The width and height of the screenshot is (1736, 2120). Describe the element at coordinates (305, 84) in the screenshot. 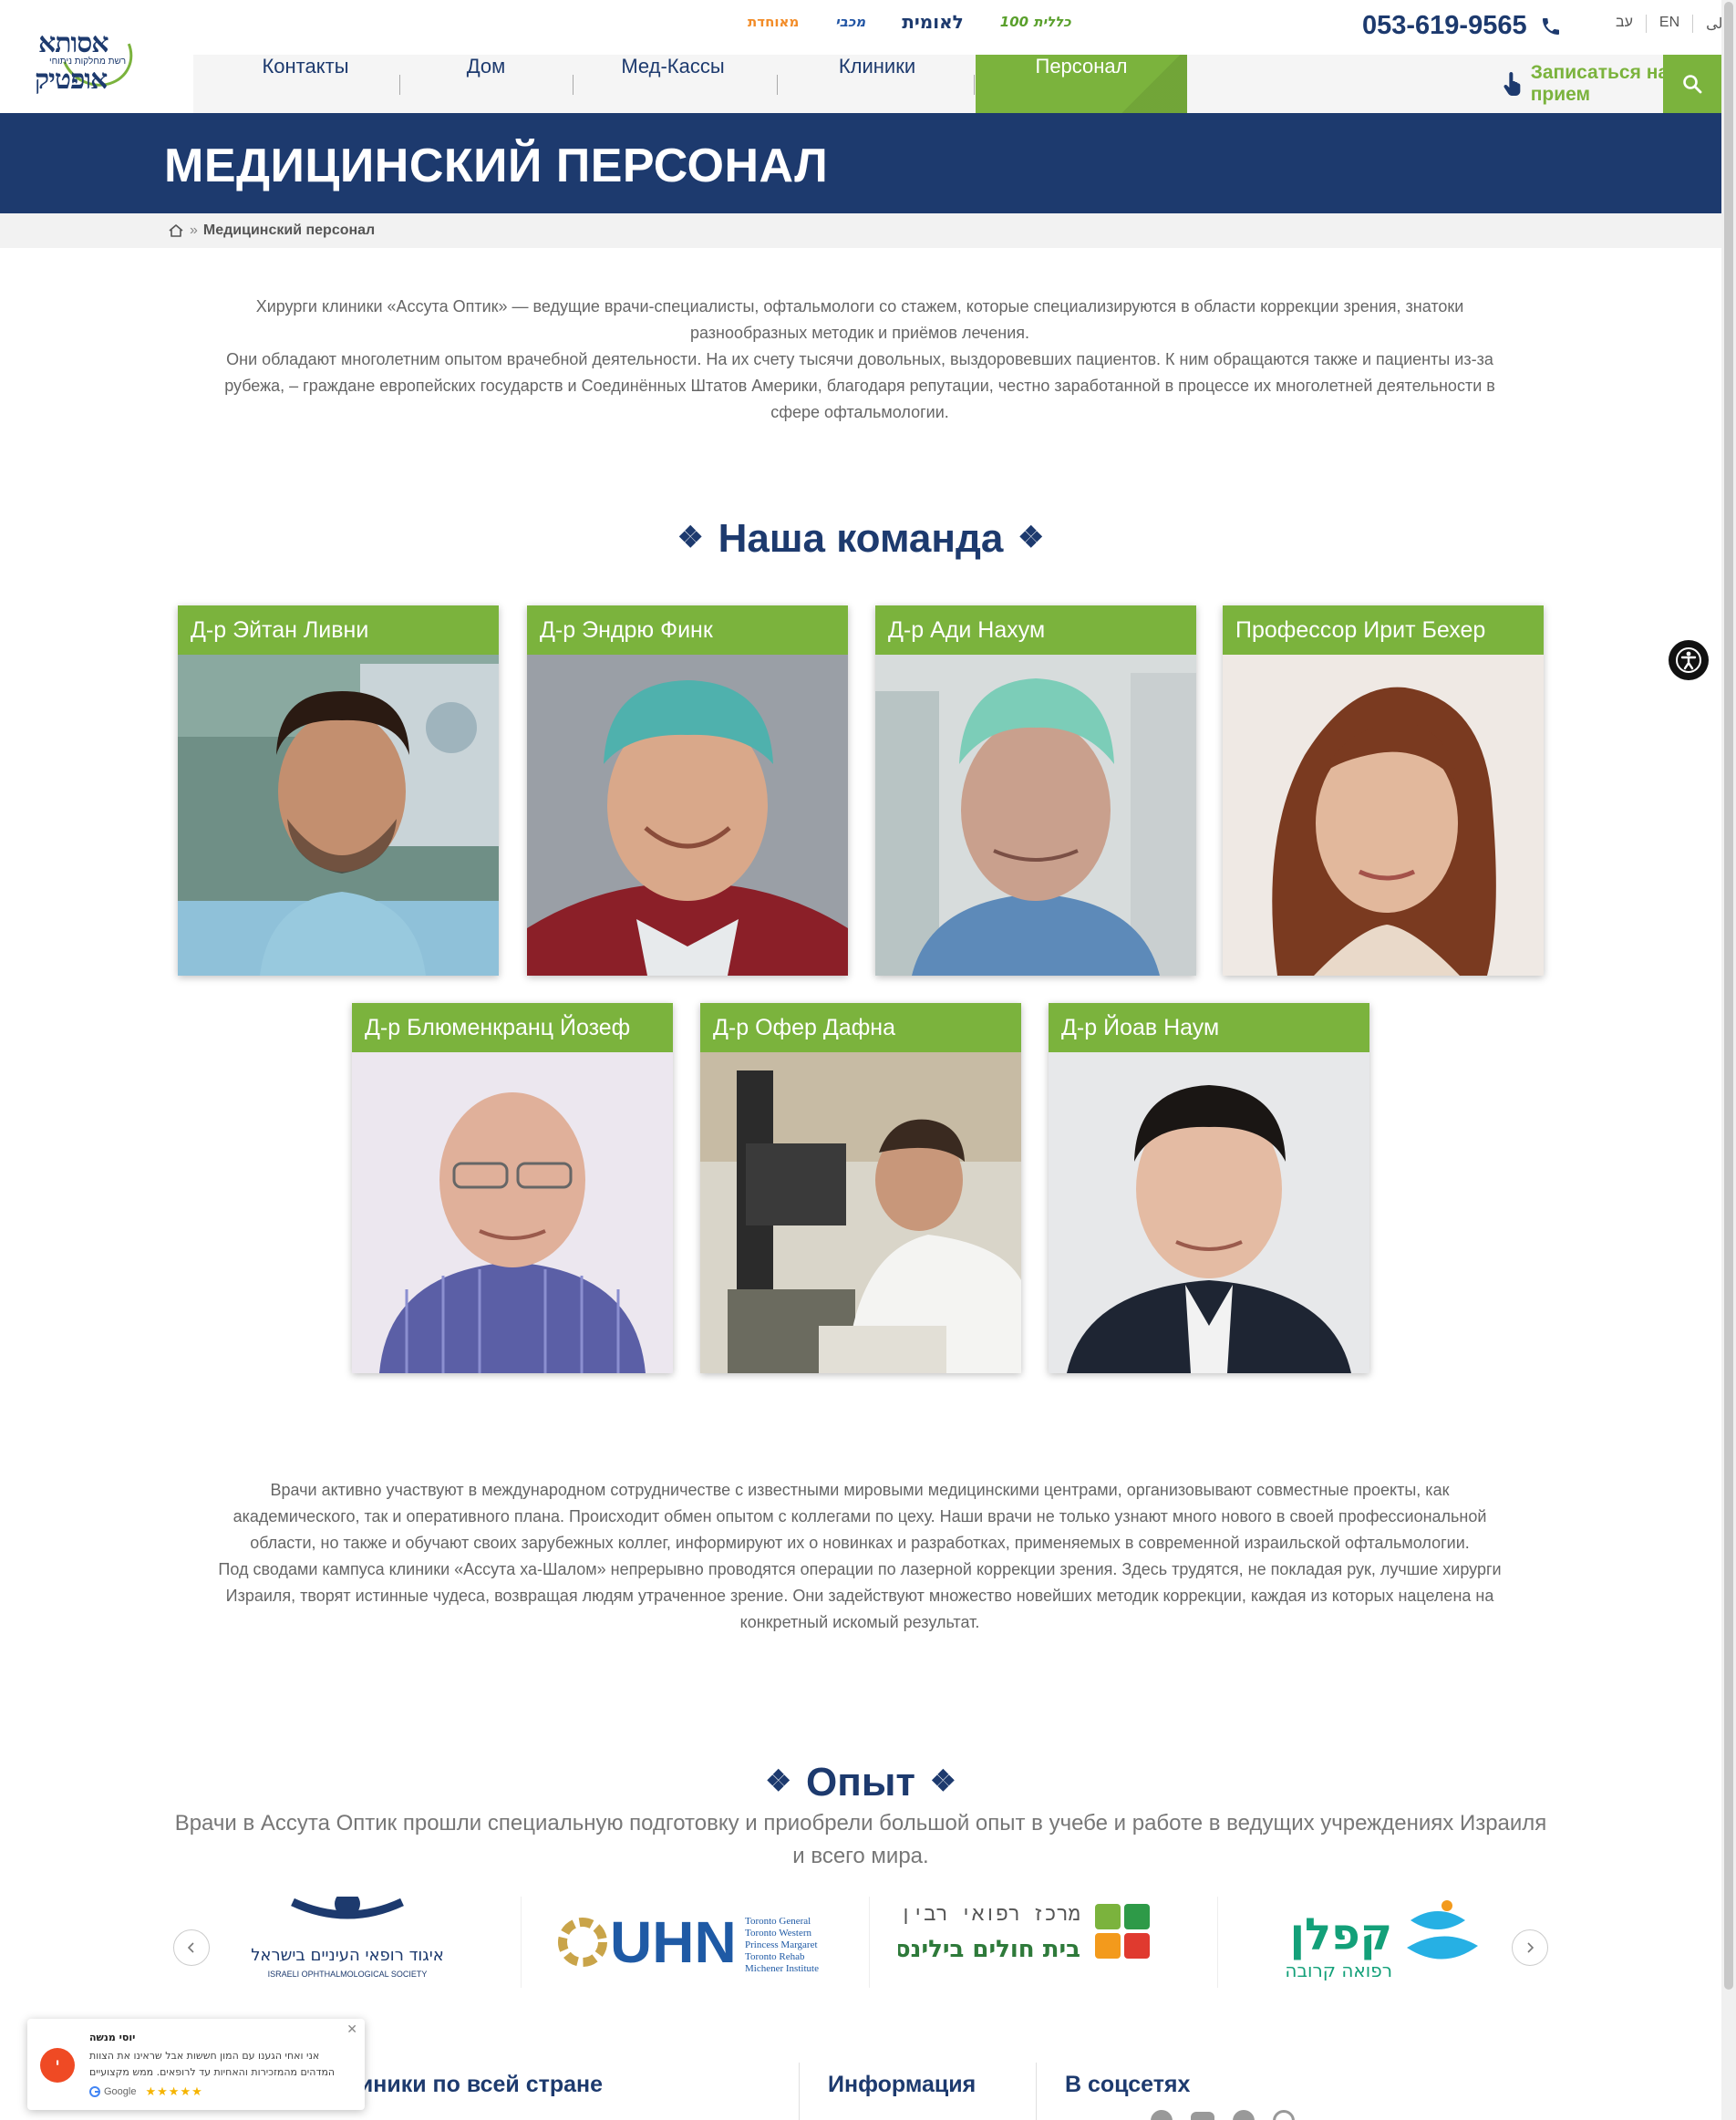

I see `nav-item-contacts: Контакты` at that location.